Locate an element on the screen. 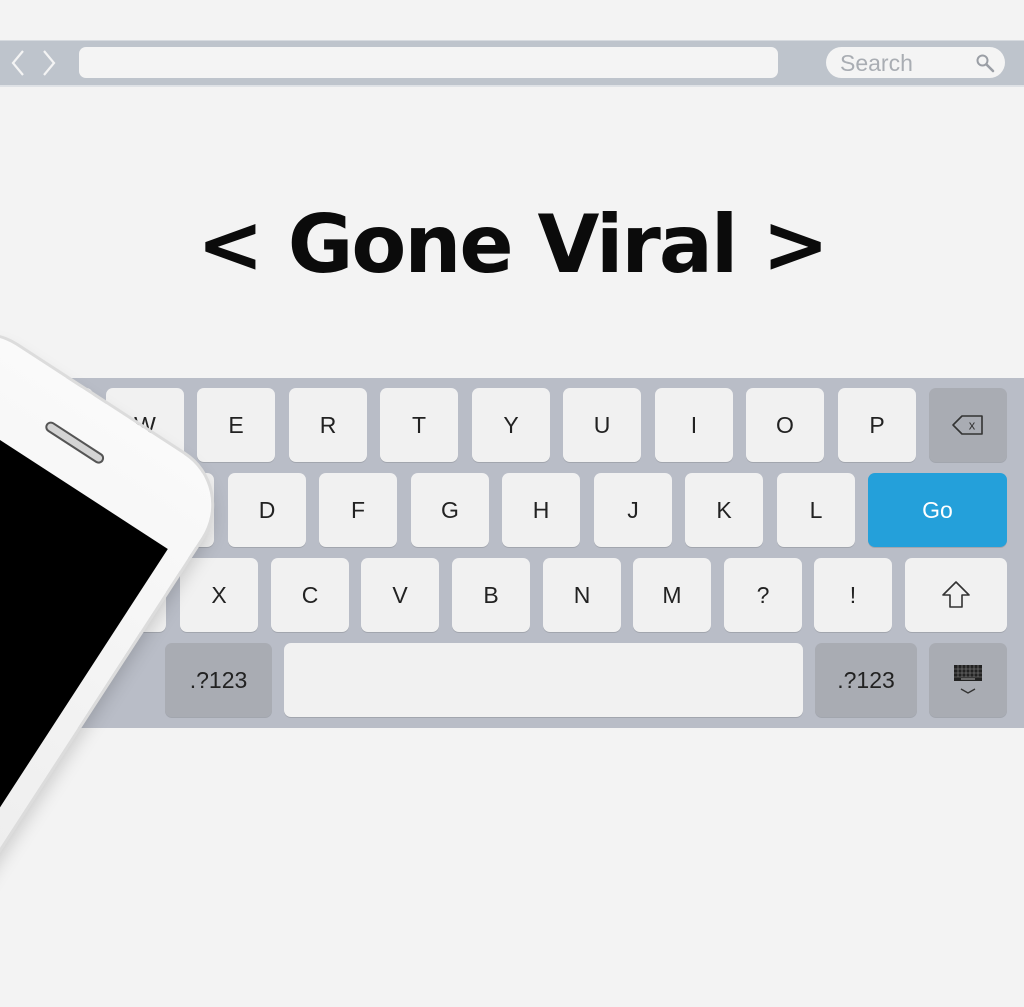 The image size is (1024, 1007). shift-key is located at coordinates (956, 595).